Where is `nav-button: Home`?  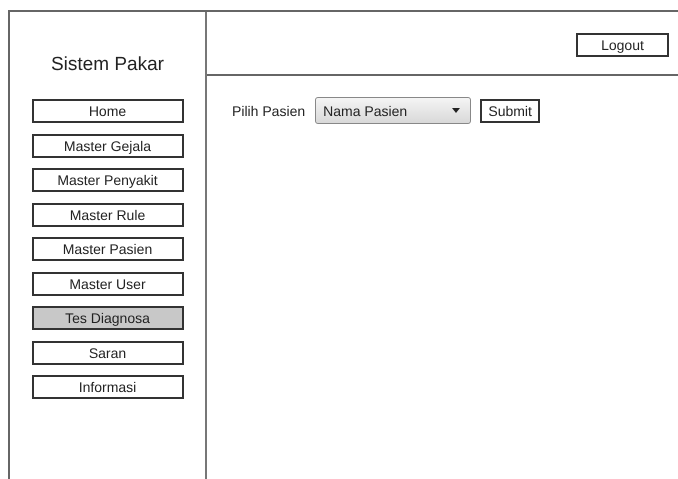
nav-button: Home is located at coordinates (108, 111).